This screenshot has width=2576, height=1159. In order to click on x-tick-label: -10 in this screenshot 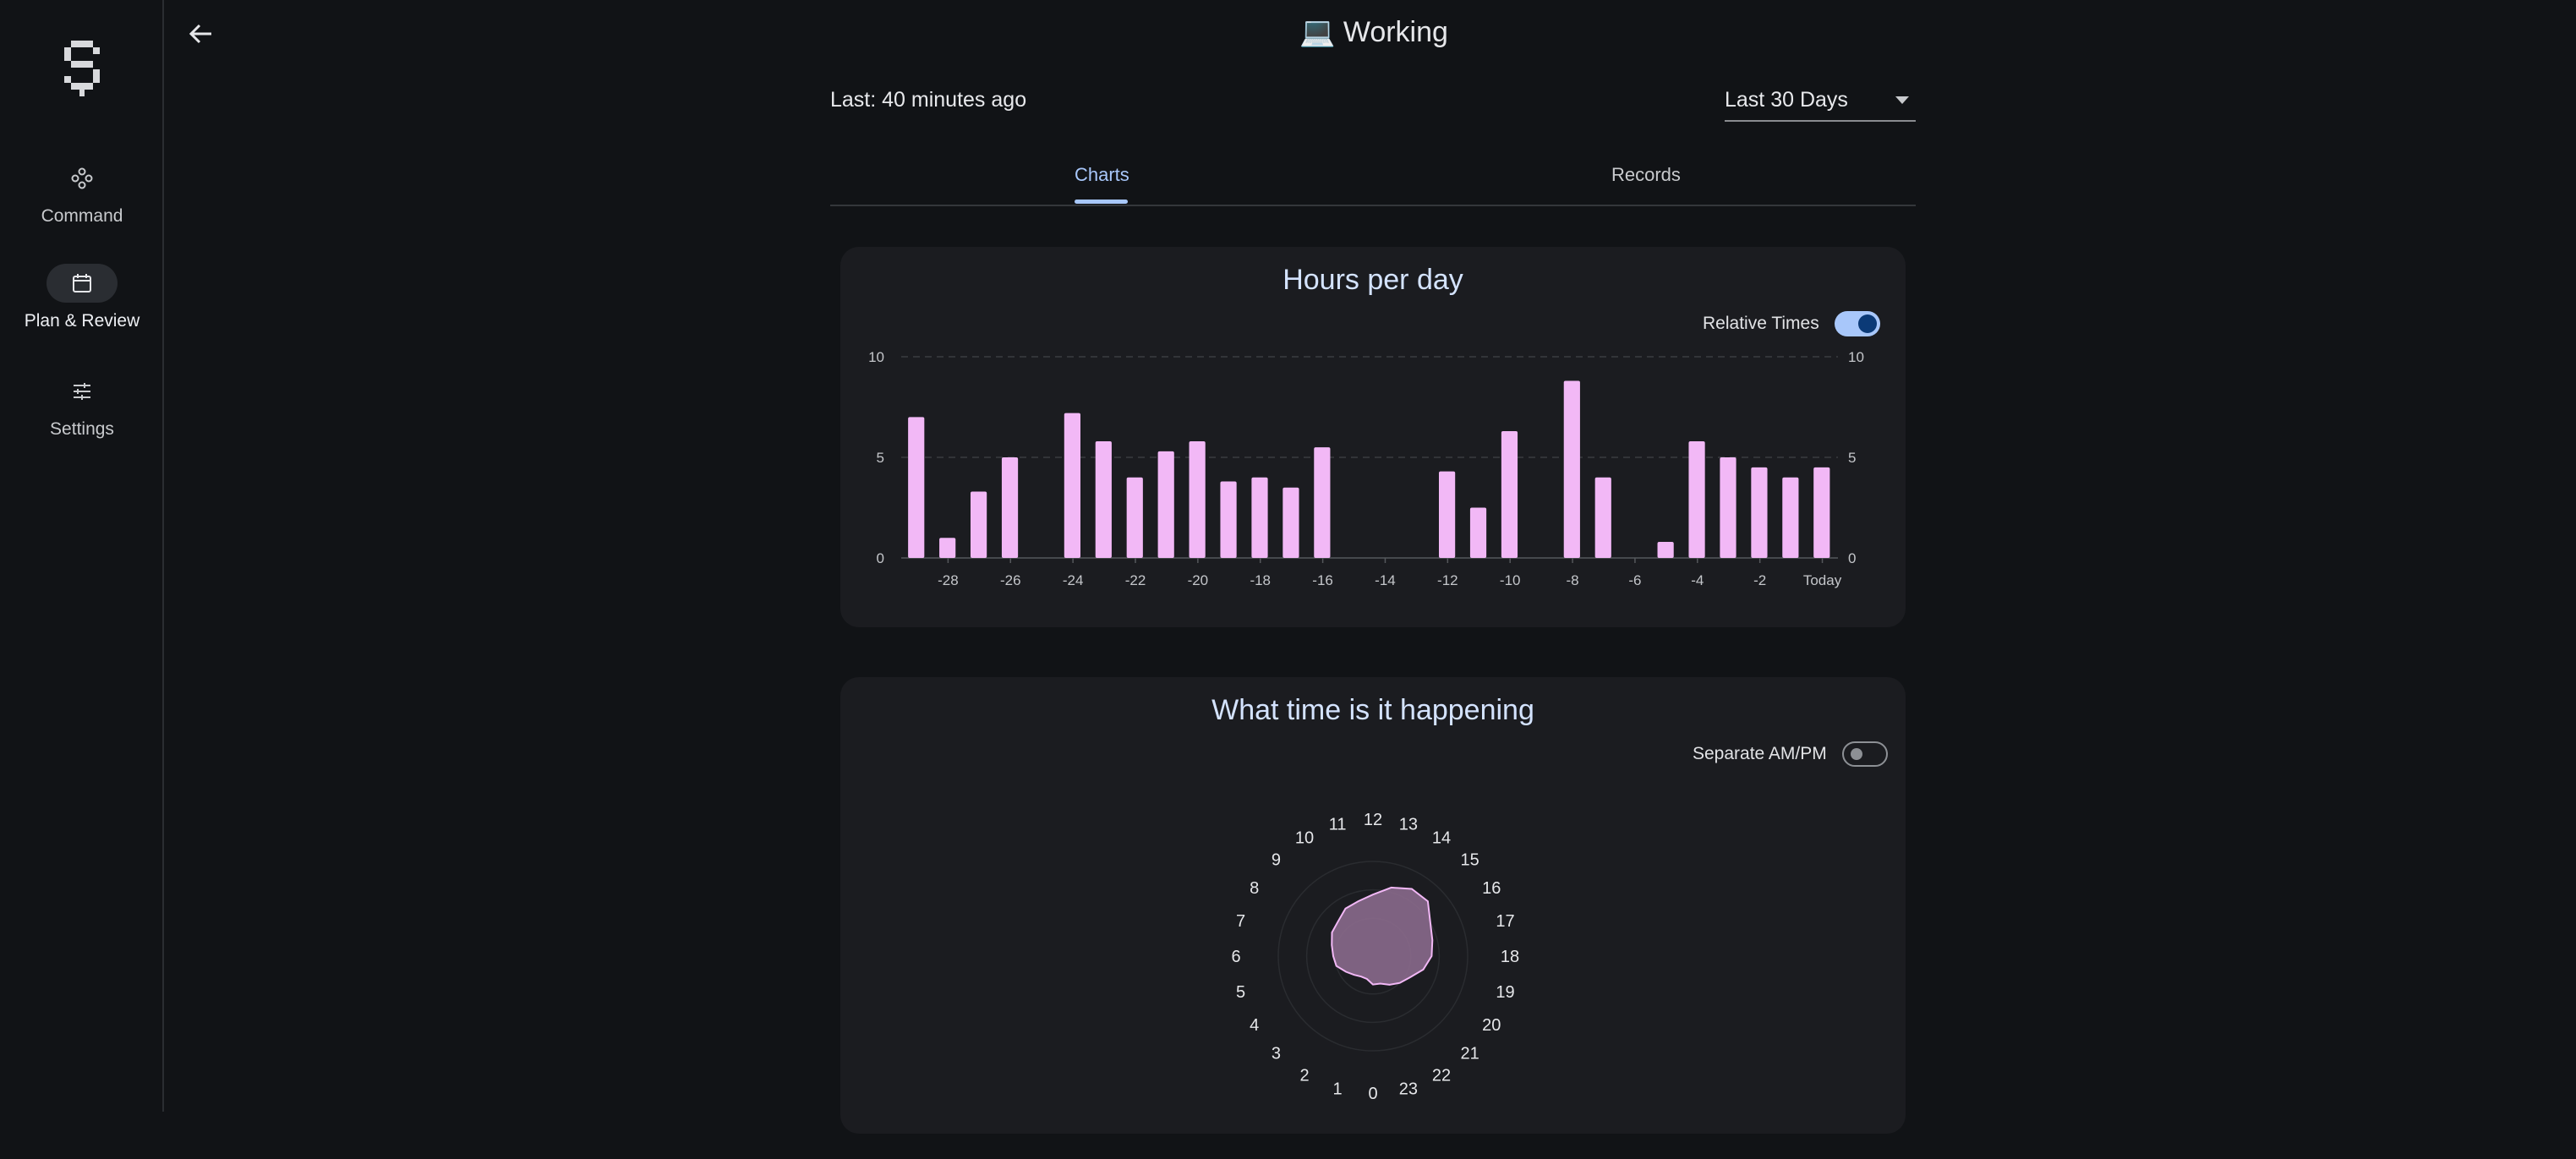, I will do `click(1510, 580)`.